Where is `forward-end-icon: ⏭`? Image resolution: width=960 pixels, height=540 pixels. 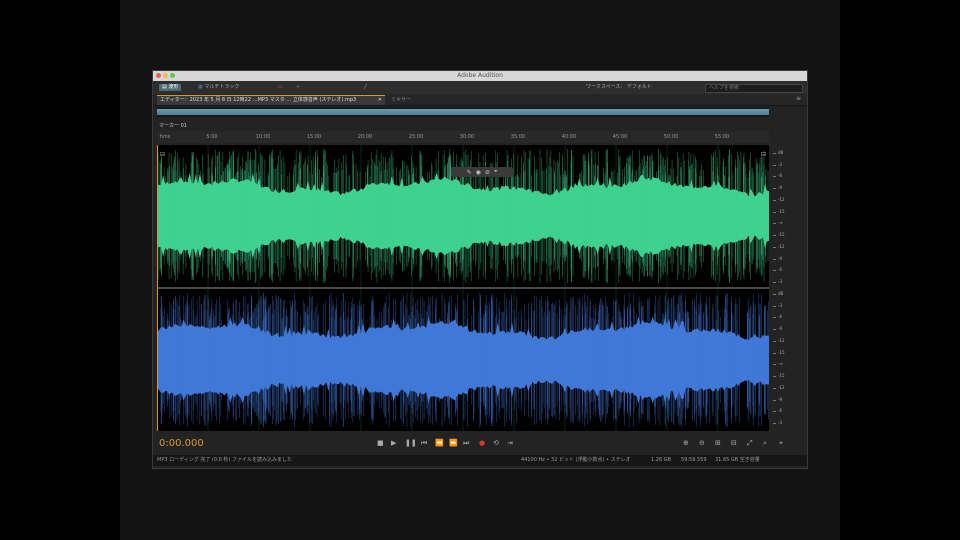 forward-end-icon: ⏭ is located at coordinates (466, 443).